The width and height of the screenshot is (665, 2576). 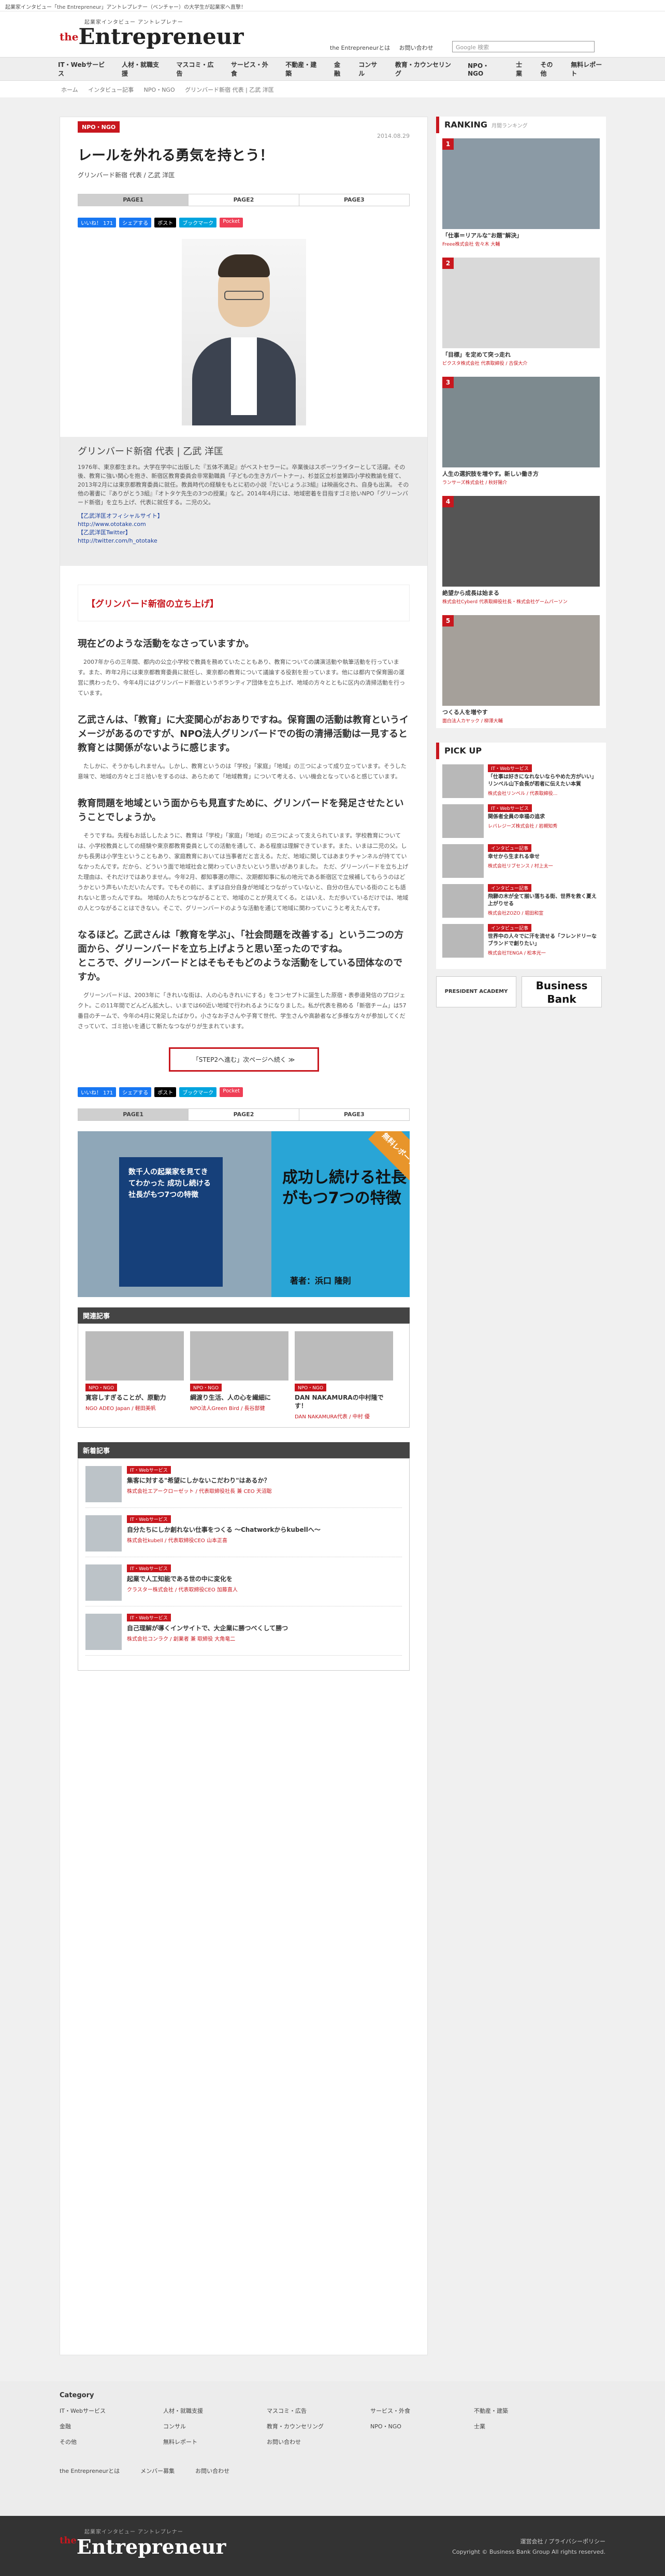 What do you see at coordinates (589, 69) in the screenshot?
I see `nav-item: 無料レポート` at bounding box center [589, 69].